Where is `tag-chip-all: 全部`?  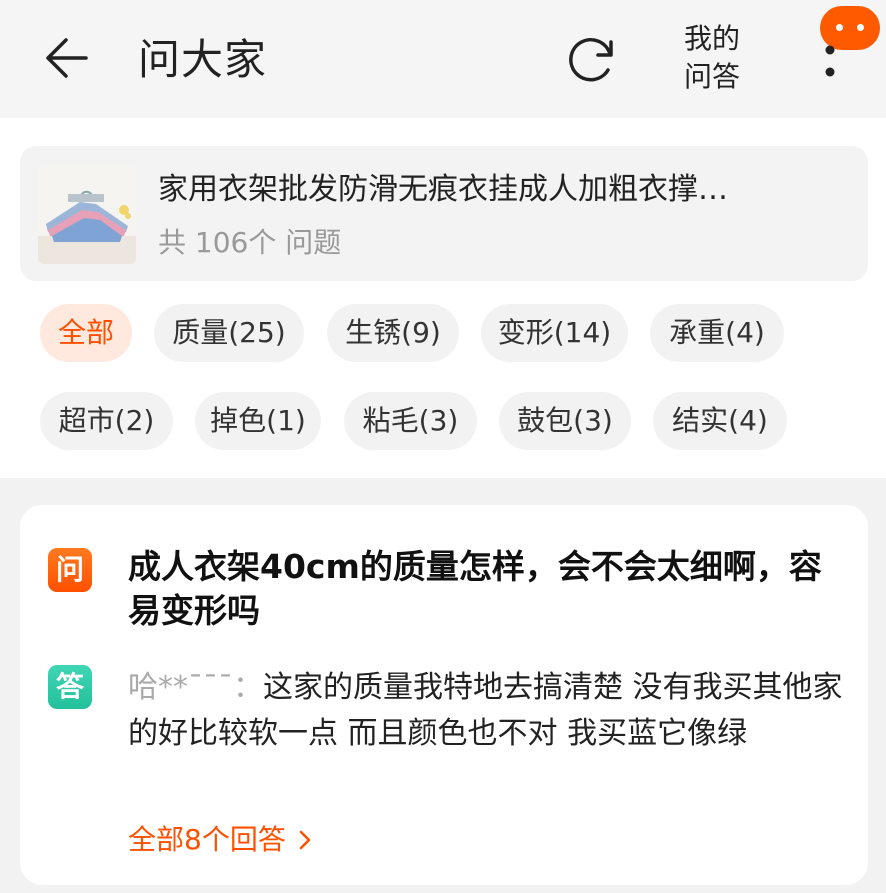 tag-chip-all: 全部 is located at coordinates (86, 333).